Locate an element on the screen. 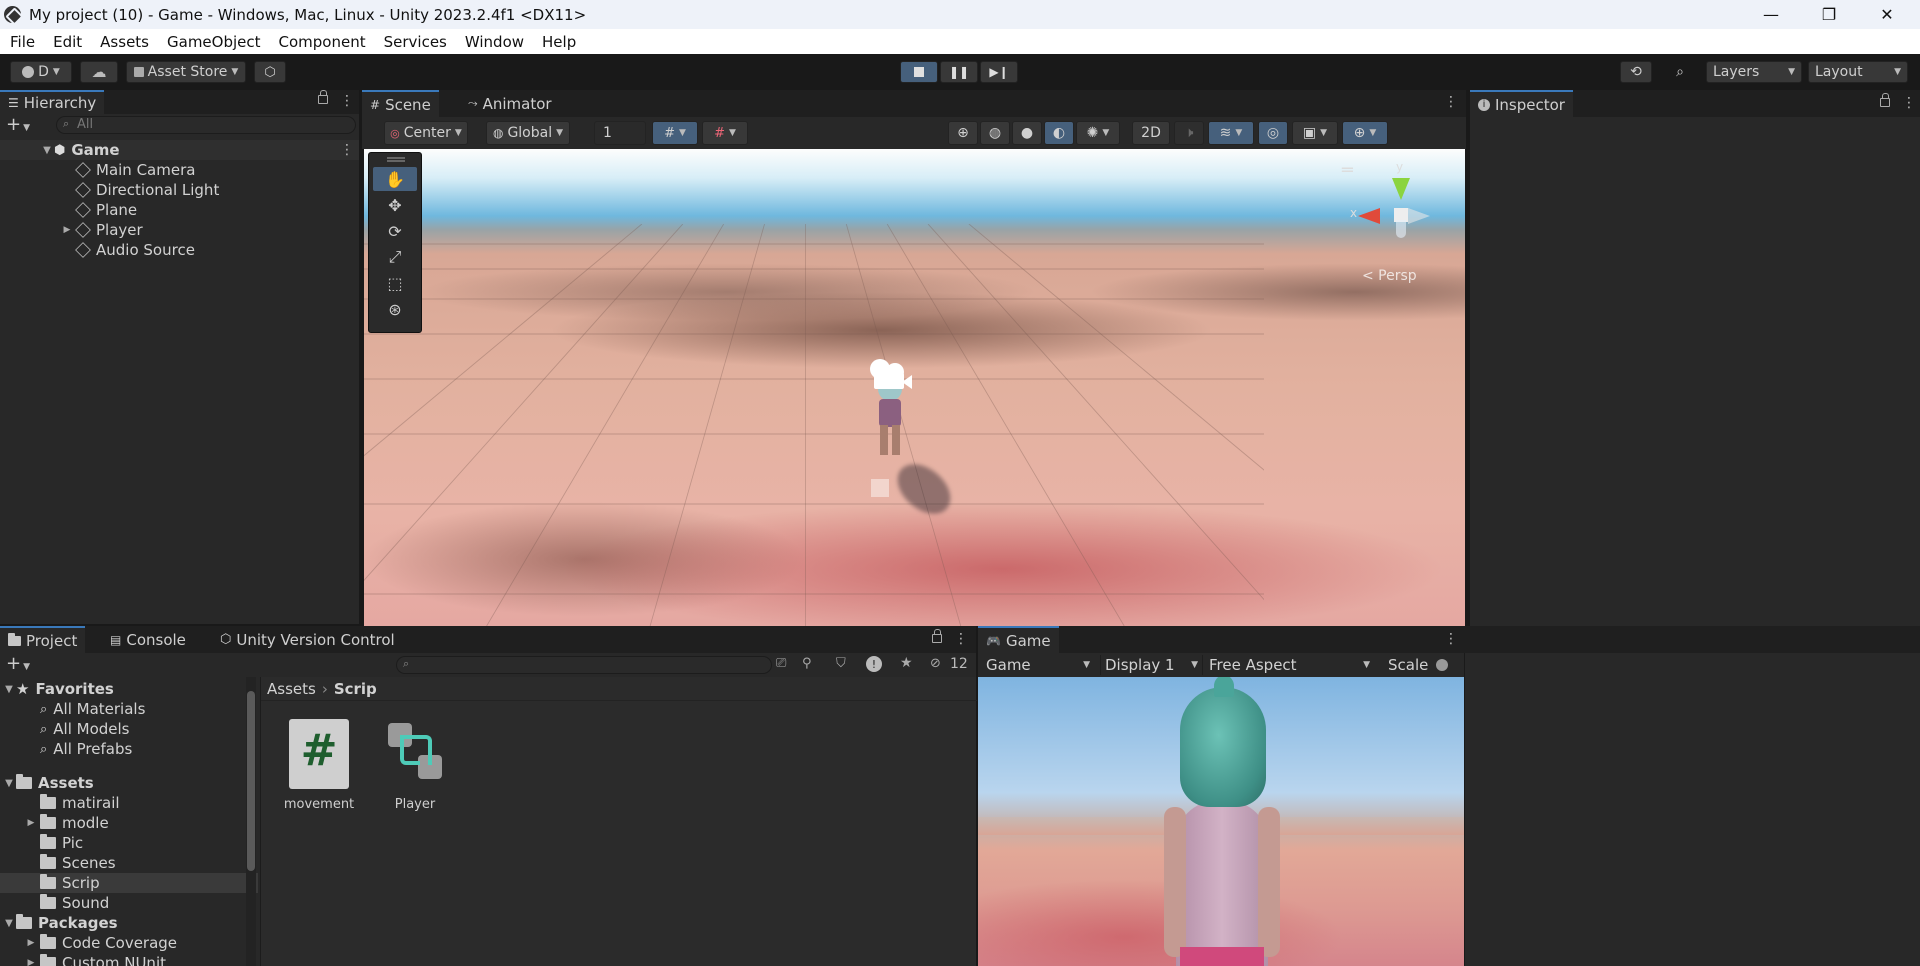 This screenshot has height=966, width=1920. audio-source-gizmo-icon is located at coordinates (880, 488).